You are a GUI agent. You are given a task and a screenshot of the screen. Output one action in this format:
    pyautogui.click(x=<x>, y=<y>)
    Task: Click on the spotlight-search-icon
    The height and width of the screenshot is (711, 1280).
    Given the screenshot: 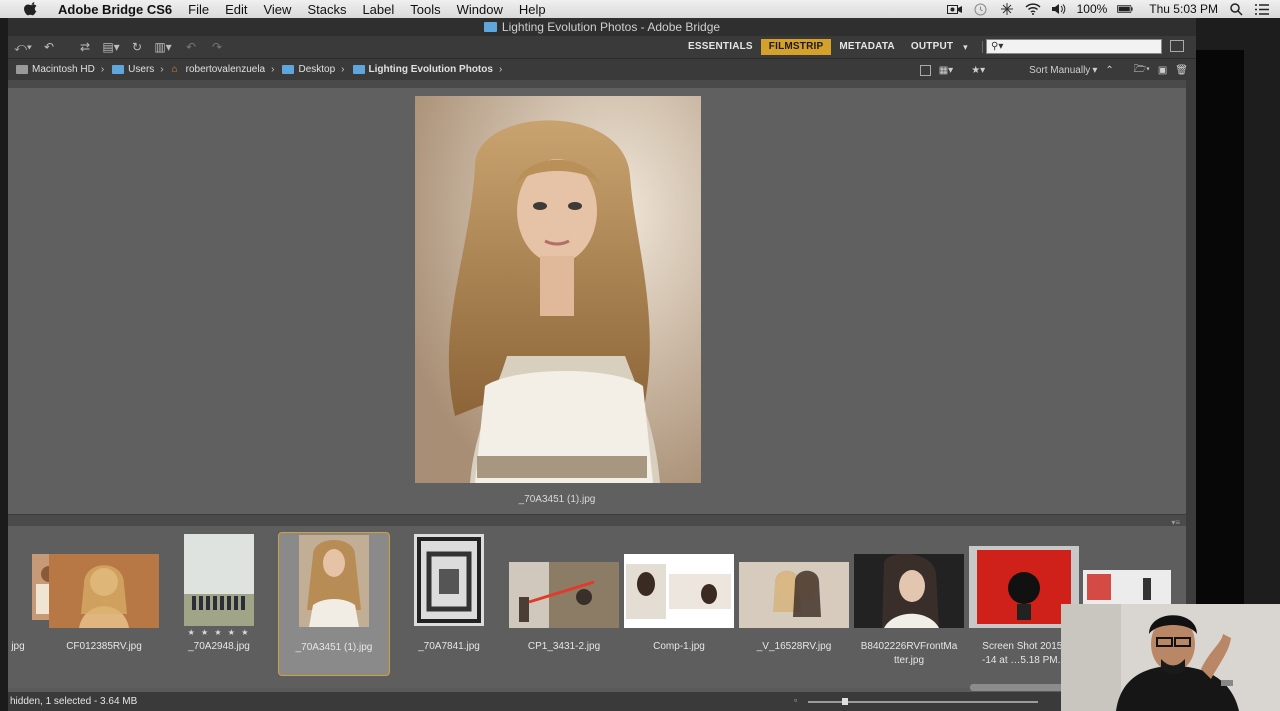 What is the action you would take?
    pyautogui.click(x=1236, y=9)
    